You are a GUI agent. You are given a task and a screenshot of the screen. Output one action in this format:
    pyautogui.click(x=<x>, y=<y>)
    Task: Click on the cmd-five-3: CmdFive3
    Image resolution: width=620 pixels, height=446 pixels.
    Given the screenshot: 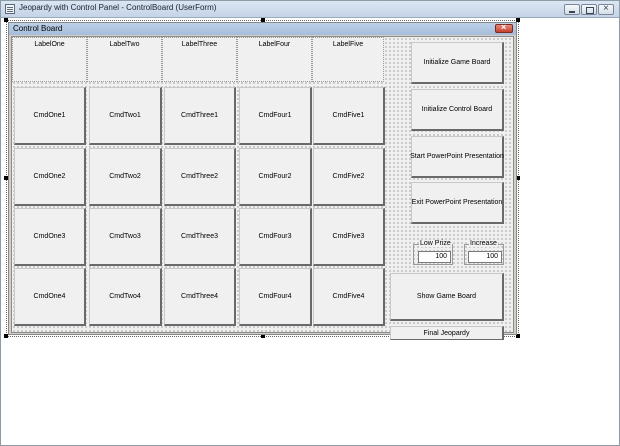 What is the action you would take?
    pyautogui.click(x=349, y=237)
    